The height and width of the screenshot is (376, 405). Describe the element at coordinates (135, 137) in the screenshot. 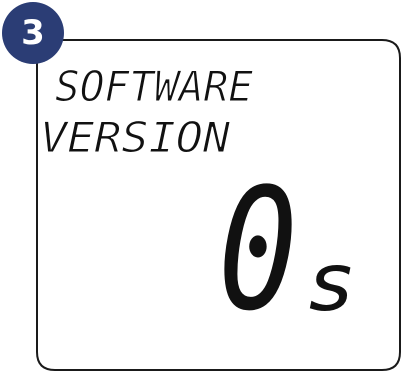

I see `title-version: VERSION` at that location.